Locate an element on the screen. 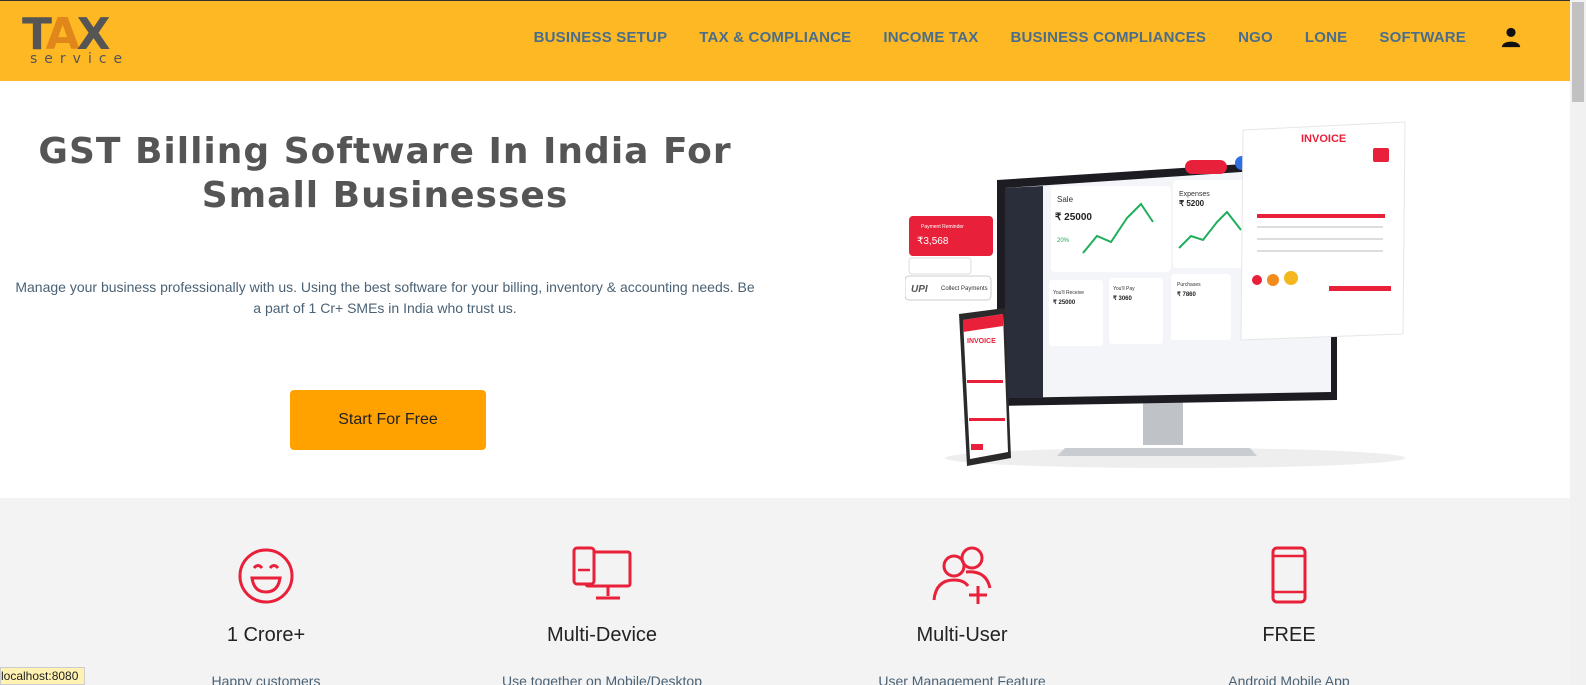 The height and width of the screenshot is (685, 1586). upi-label: UPI is located at coordinates (919, 289).